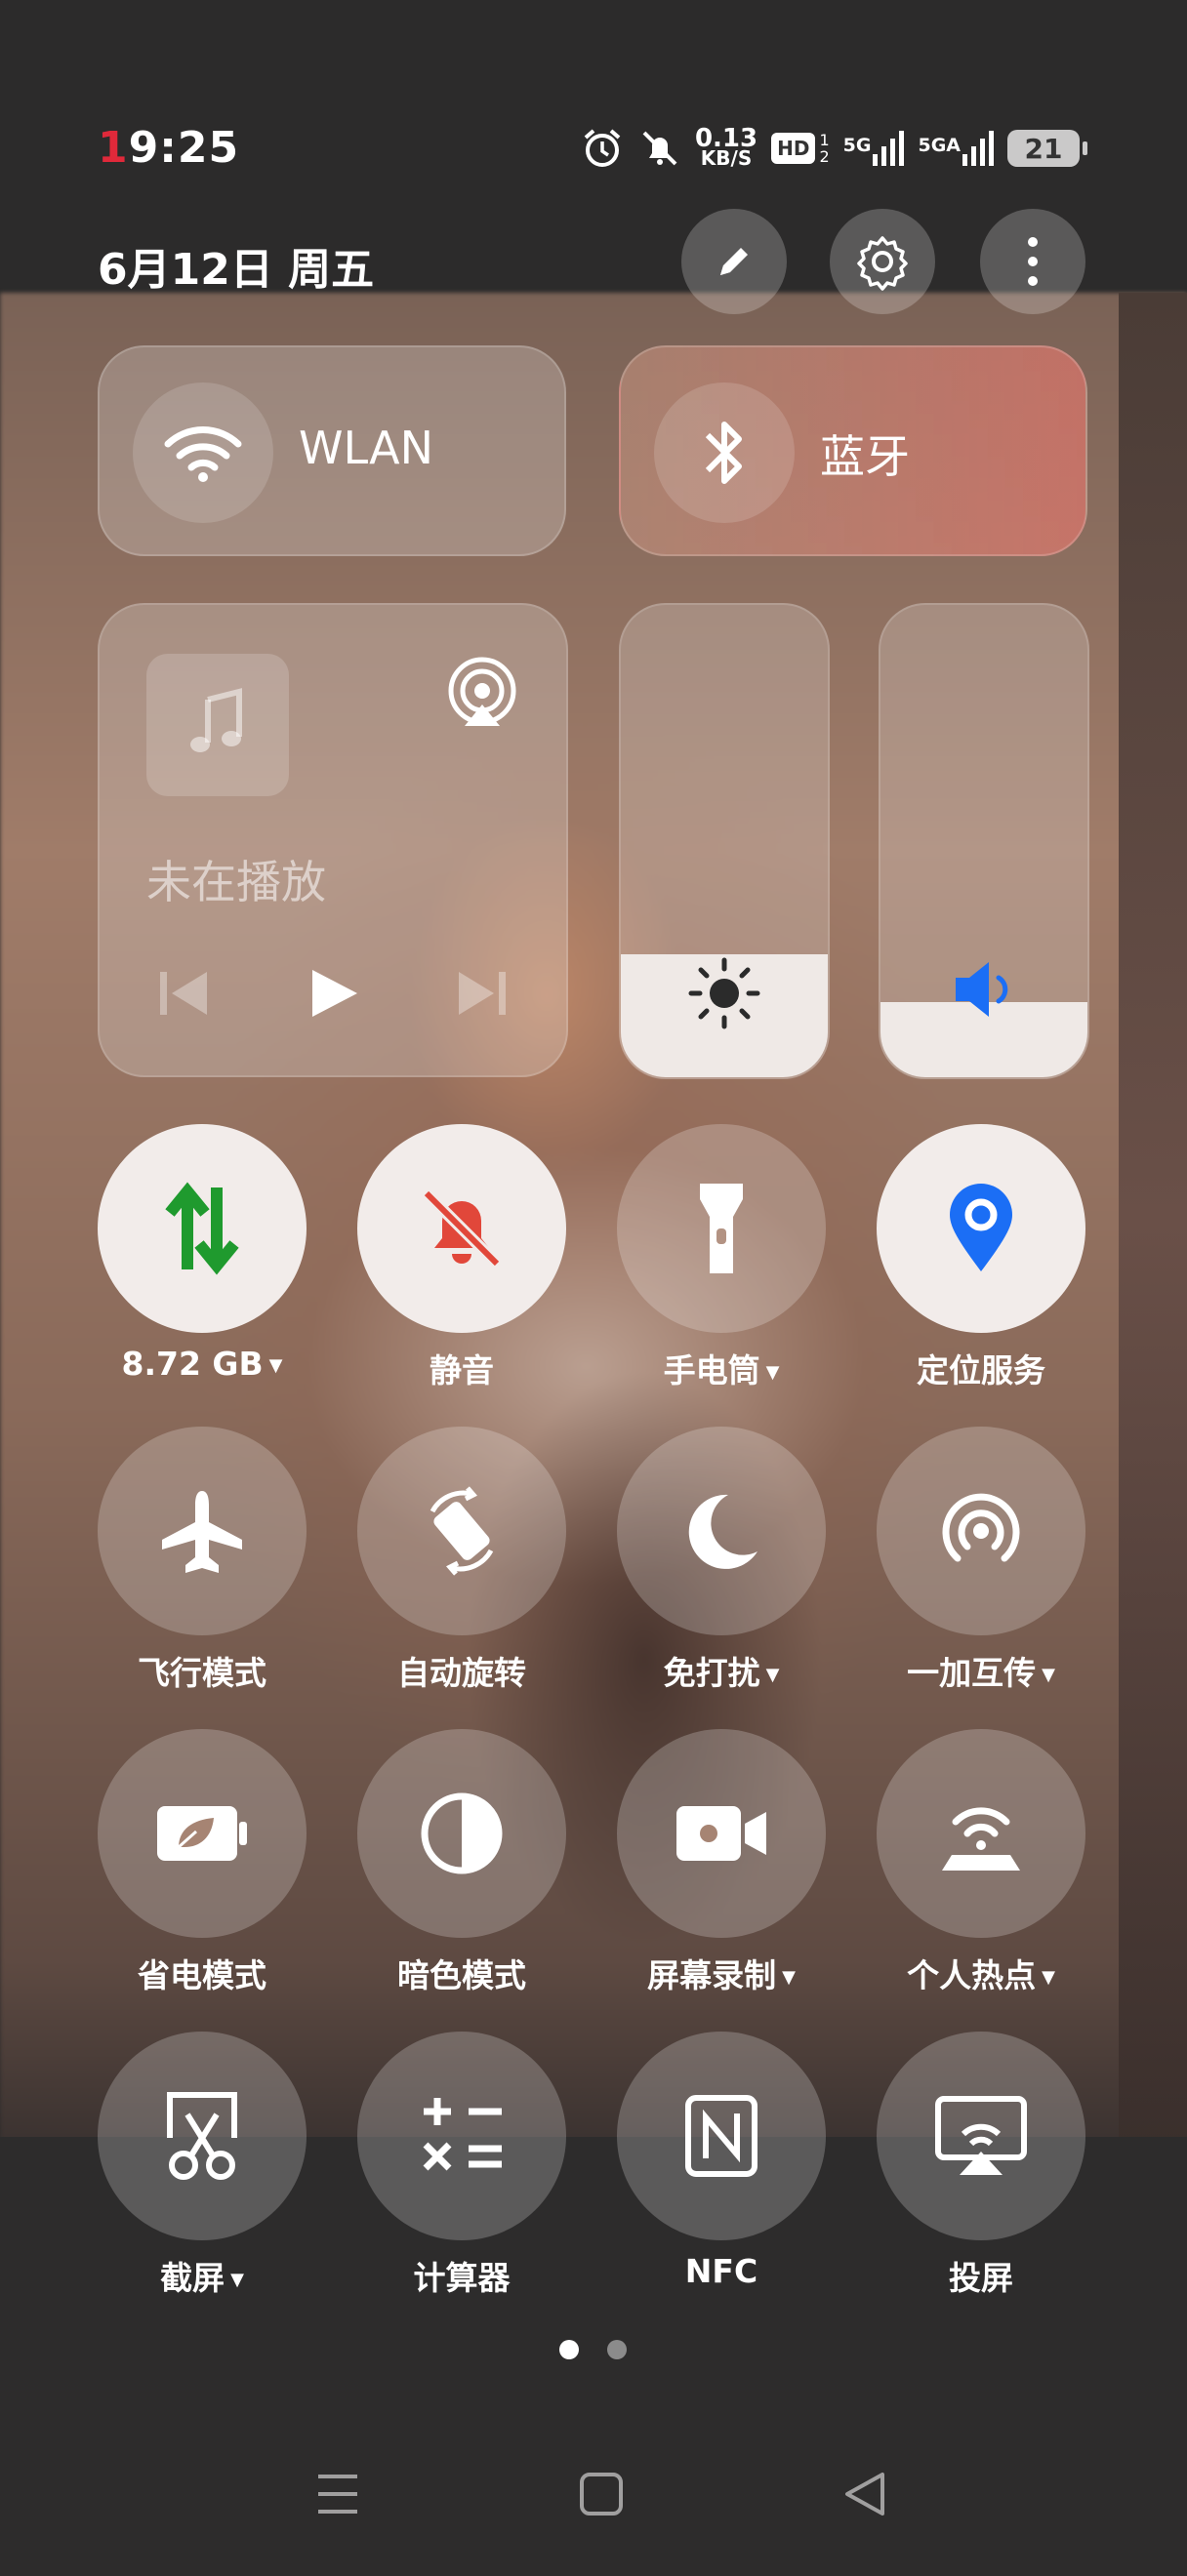 The width and height of the screenshot is (1187, 2576). I want to click on play-icon, so click(334, 993).